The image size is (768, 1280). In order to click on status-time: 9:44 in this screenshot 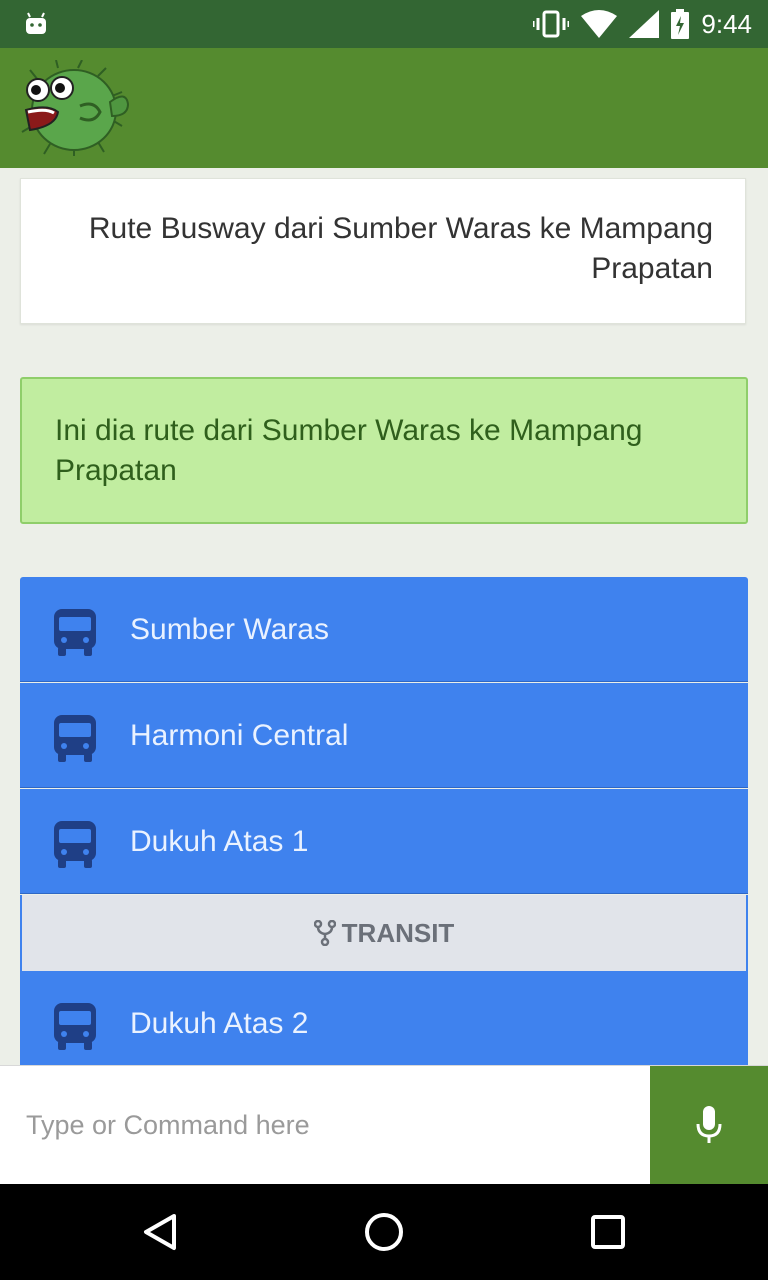, I will do `click(726, 23)`.